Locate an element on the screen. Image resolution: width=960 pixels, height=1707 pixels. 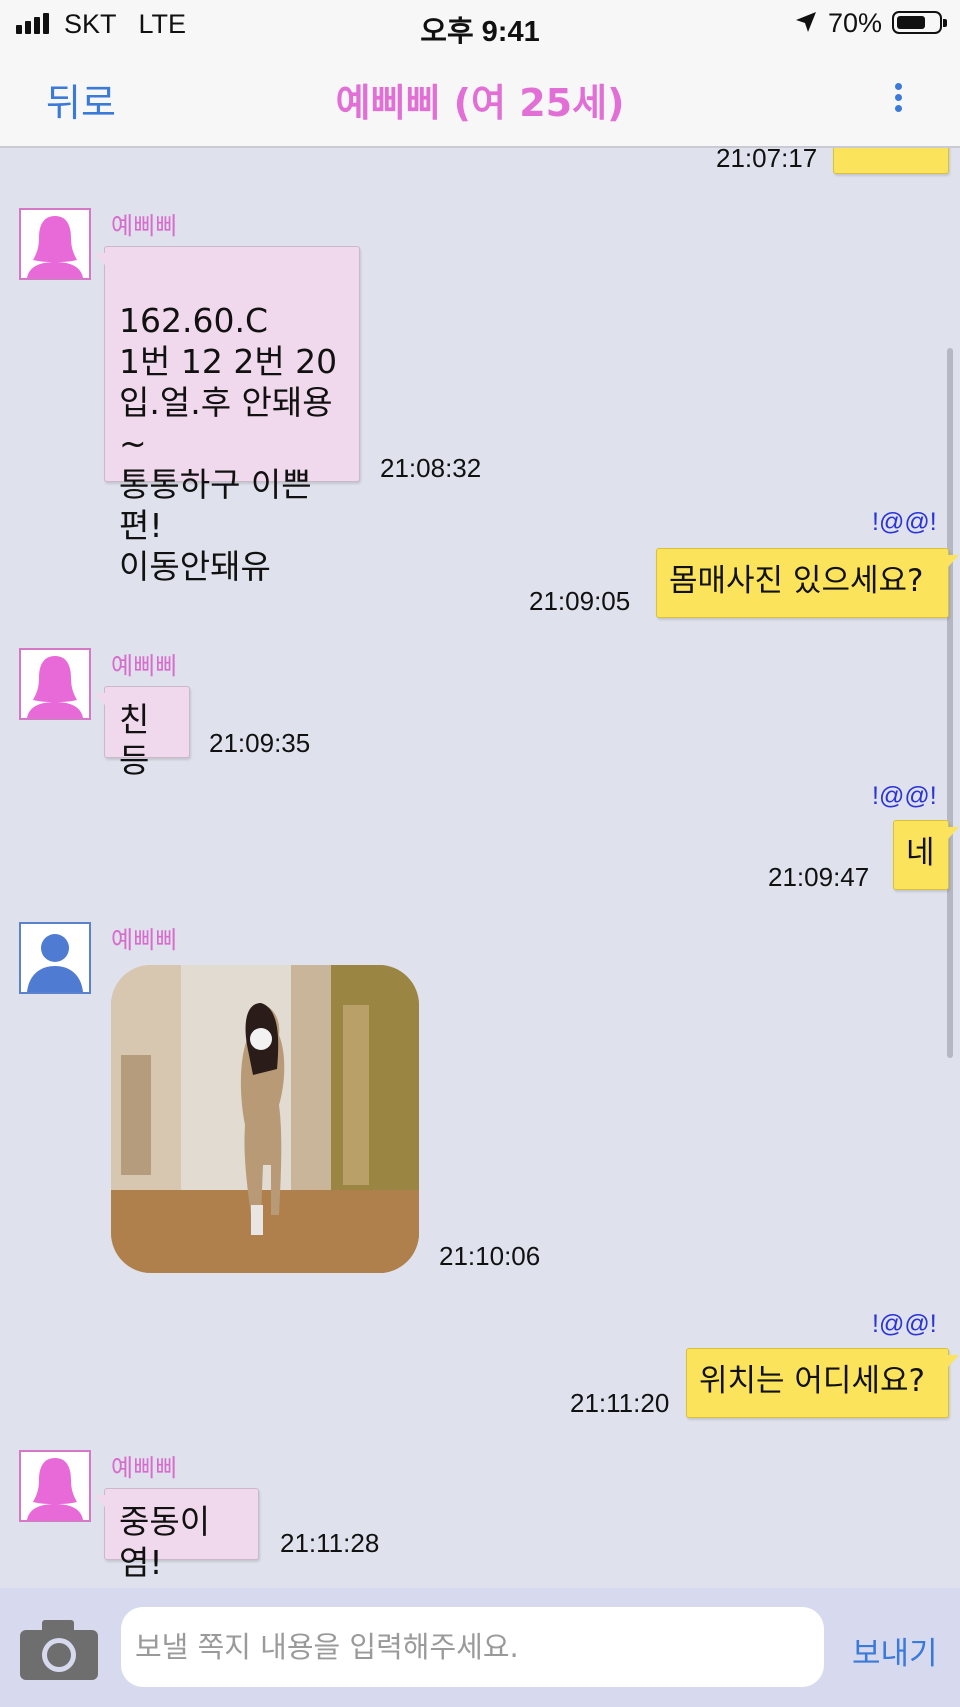
chat-title: 예삐삐 (여 25세) is located at coordinates (480, 103).